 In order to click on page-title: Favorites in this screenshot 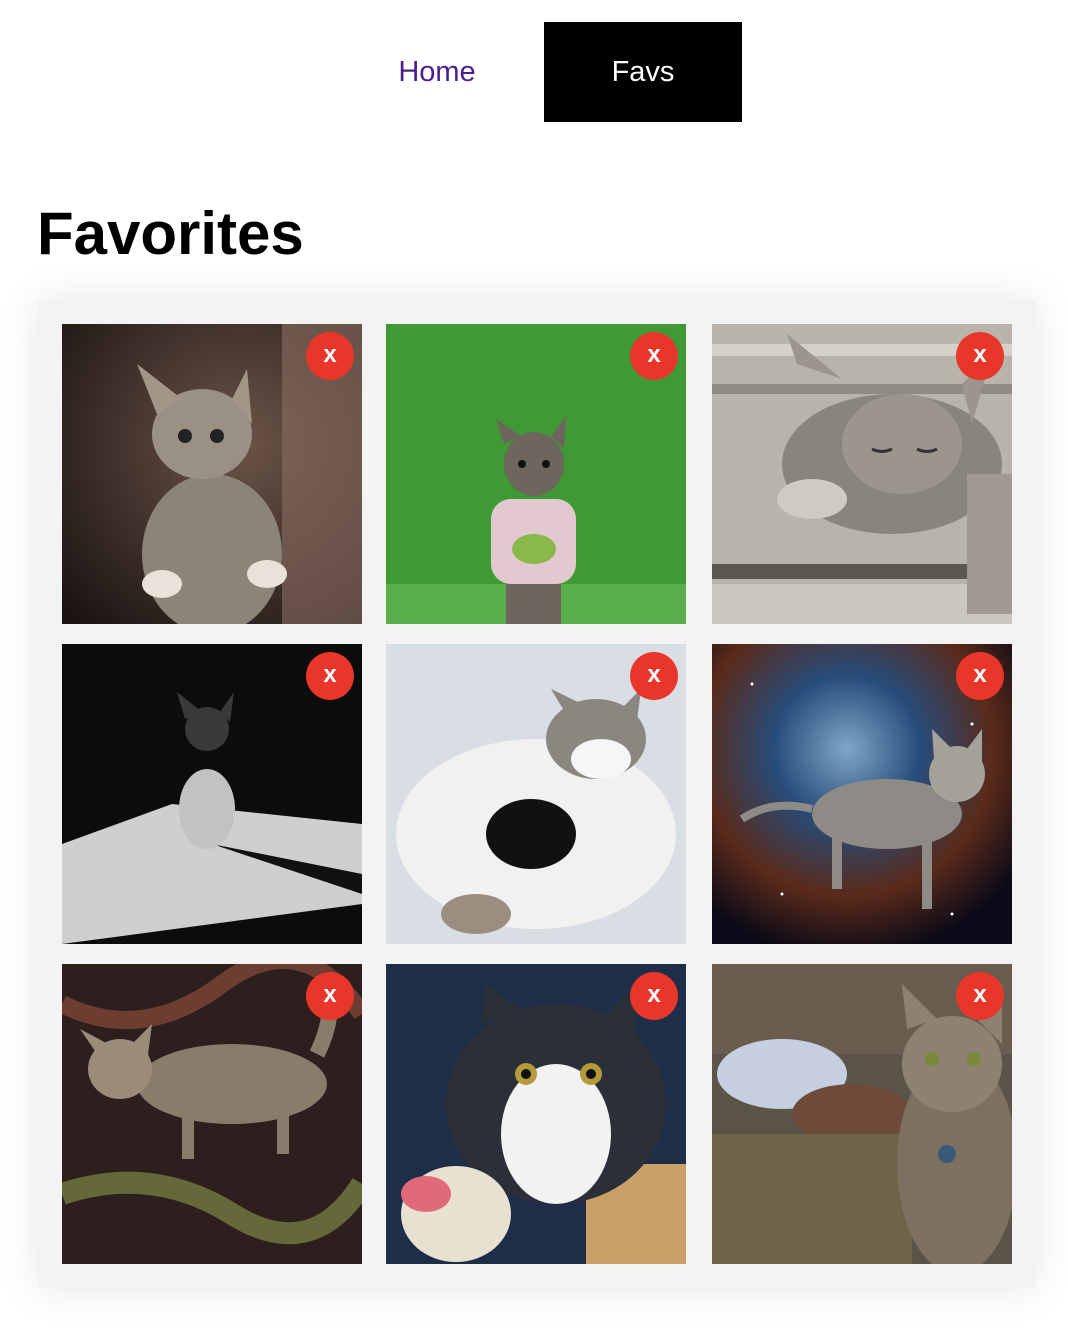, I will do `click(170, 233)`.